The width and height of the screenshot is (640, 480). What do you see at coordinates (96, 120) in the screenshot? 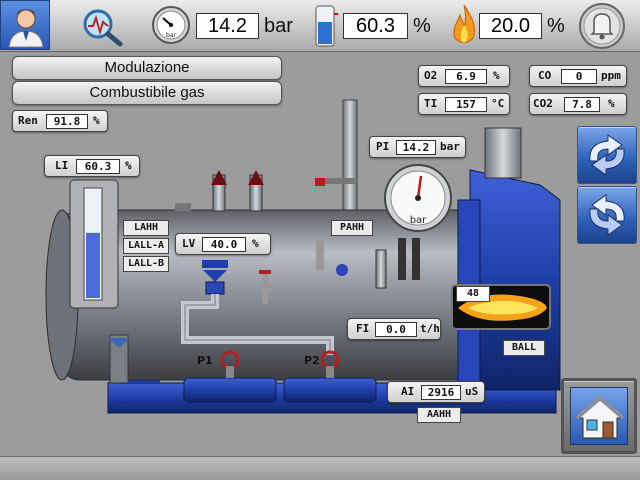
I see `ren-unit: %` at bounding box center [96, 120].